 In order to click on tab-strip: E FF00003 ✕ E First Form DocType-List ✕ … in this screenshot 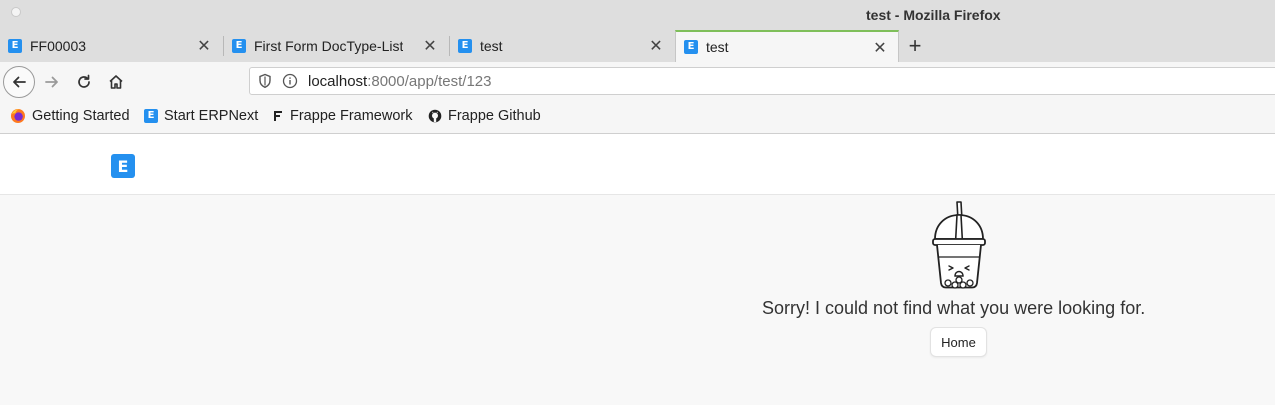, I will do `click(637, 46)`.